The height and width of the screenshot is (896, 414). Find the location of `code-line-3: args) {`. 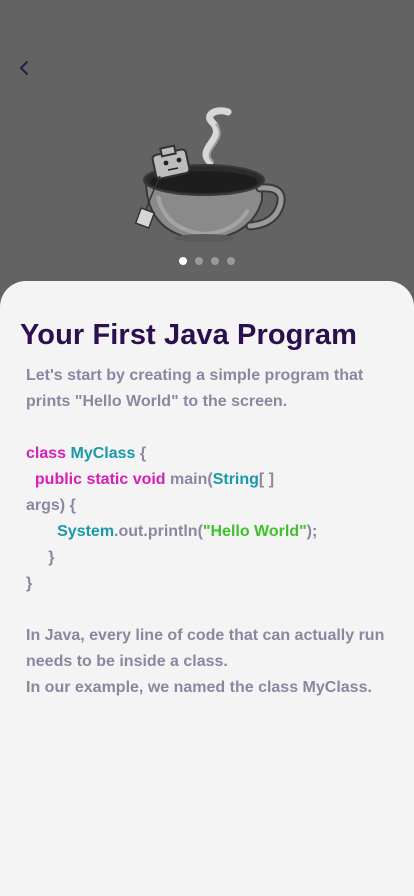

code-line-3: args) { is located at coordinates (51, 505).